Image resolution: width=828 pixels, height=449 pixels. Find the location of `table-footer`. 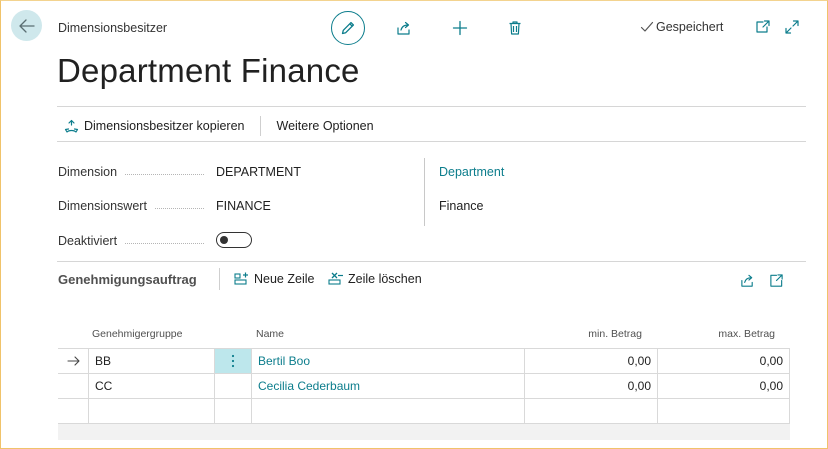

table-footer is located at coordinates (424, 432).